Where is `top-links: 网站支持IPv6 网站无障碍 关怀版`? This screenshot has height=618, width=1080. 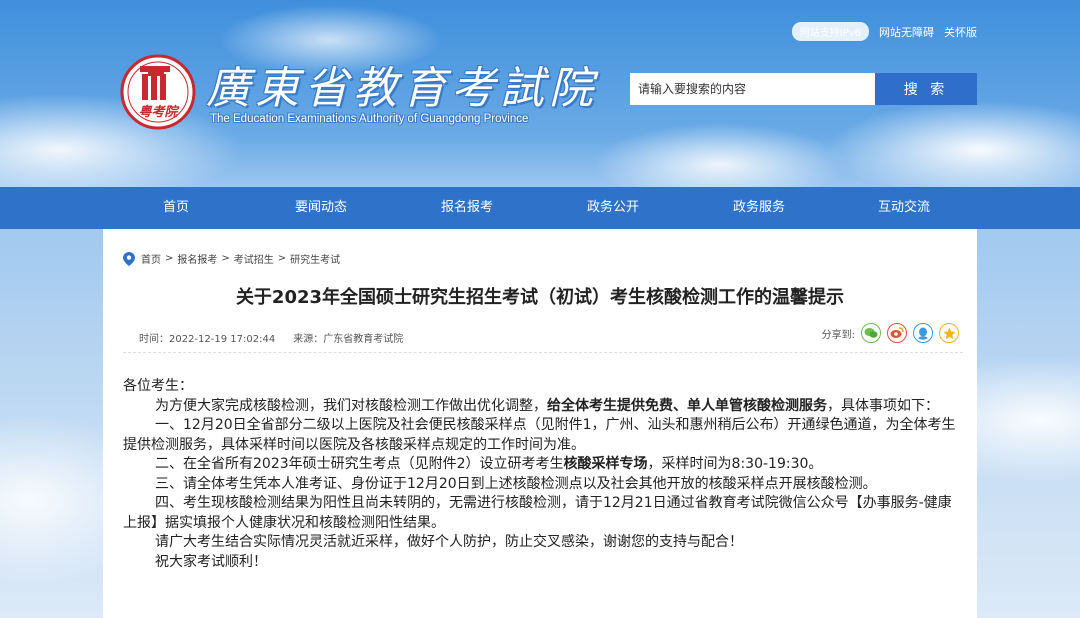 top-links: 网站支持IPv6 网站无障碍 关怀版 is located at coordinates (884, 31).